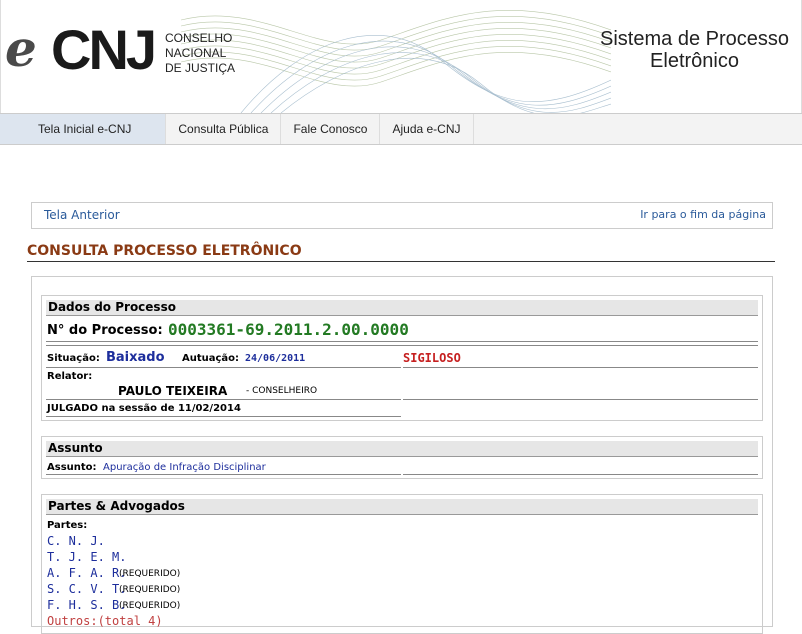  Describe the element at coordinates (67, 525) in the screenshot. I see `partes-label: Partes:` at that location.